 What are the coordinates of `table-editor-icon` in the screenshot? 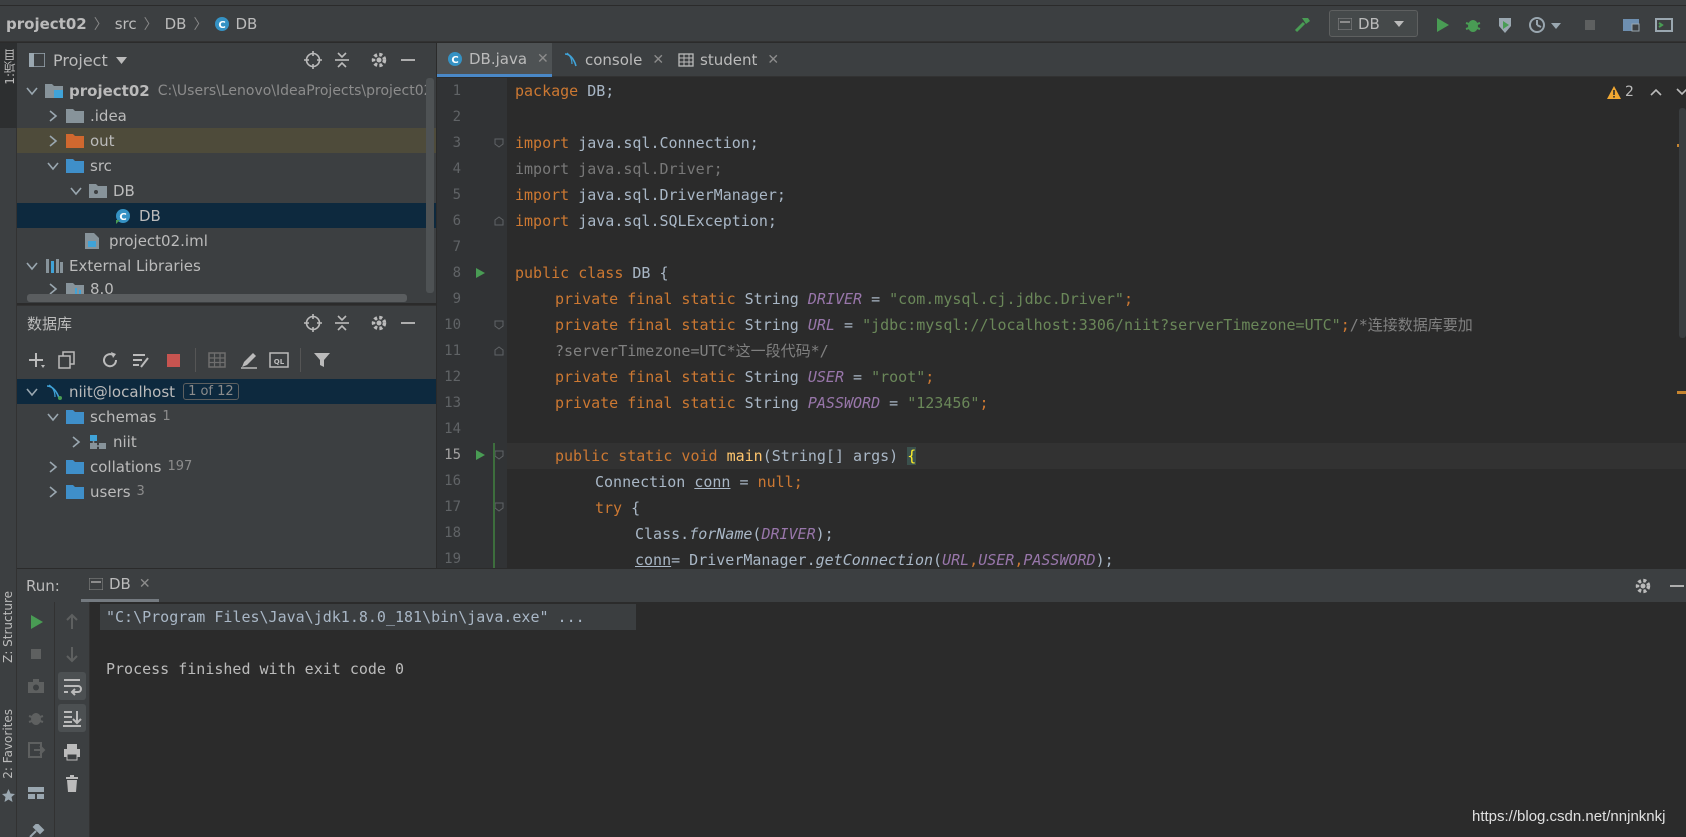 It's located at (217, 360).